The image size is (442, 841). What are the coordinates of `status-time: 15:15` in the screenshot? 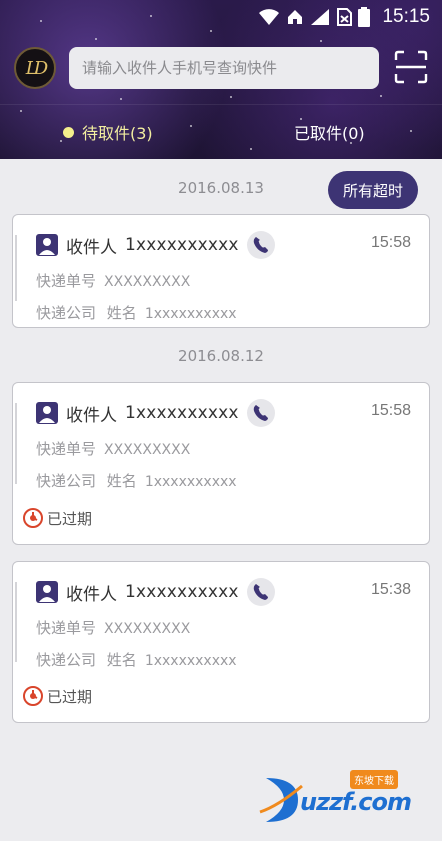 It's located at (406, 16).